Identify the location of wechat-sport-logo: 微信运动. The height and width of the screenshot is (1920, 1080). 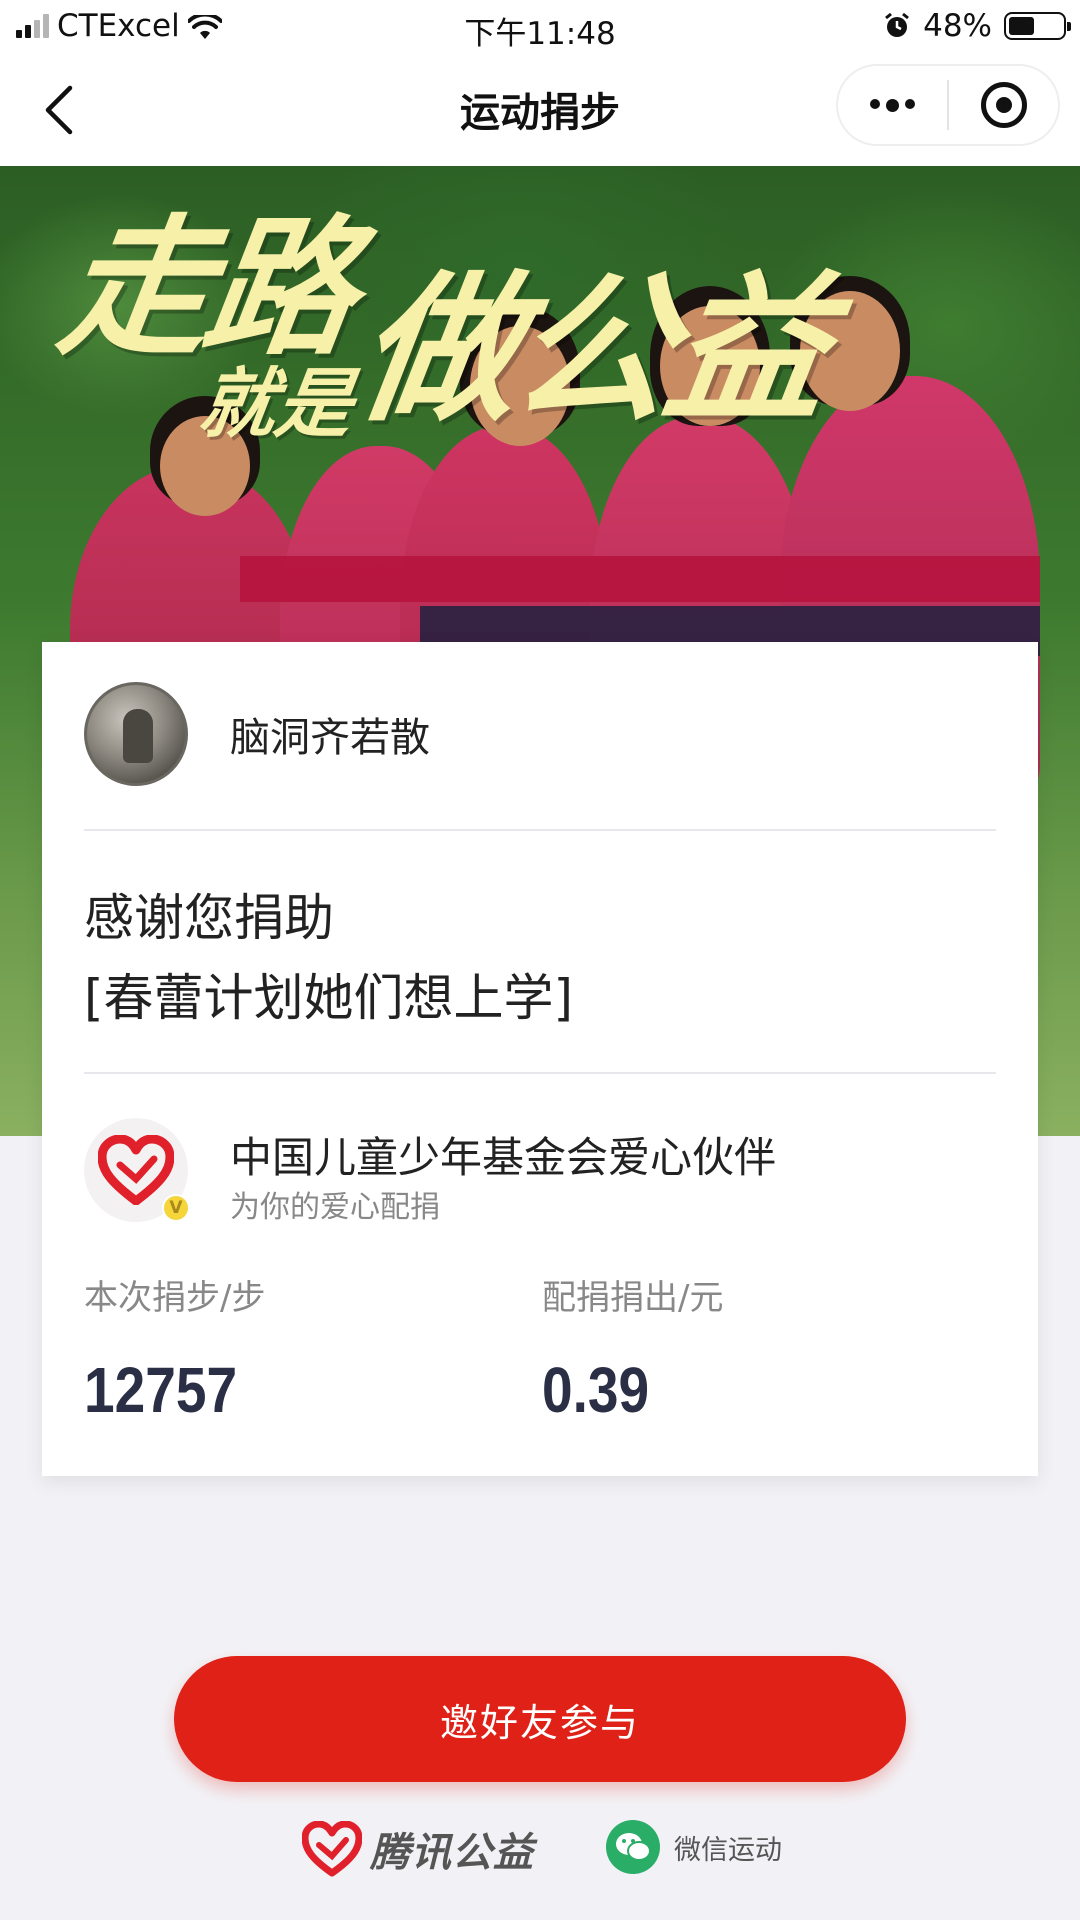
(694, 1847).